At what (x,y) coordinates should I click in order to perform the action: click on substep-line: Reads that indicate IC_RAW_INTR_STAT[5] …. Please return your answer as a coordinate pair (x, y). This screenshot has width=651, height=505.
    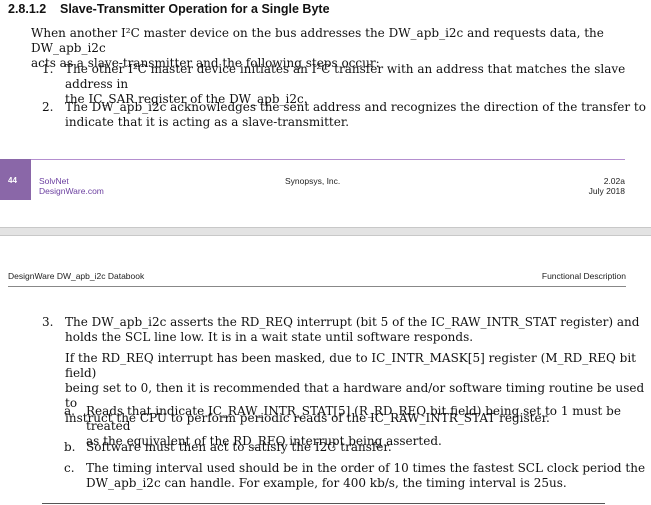
    Looking at the image, I should click on (353, 418).